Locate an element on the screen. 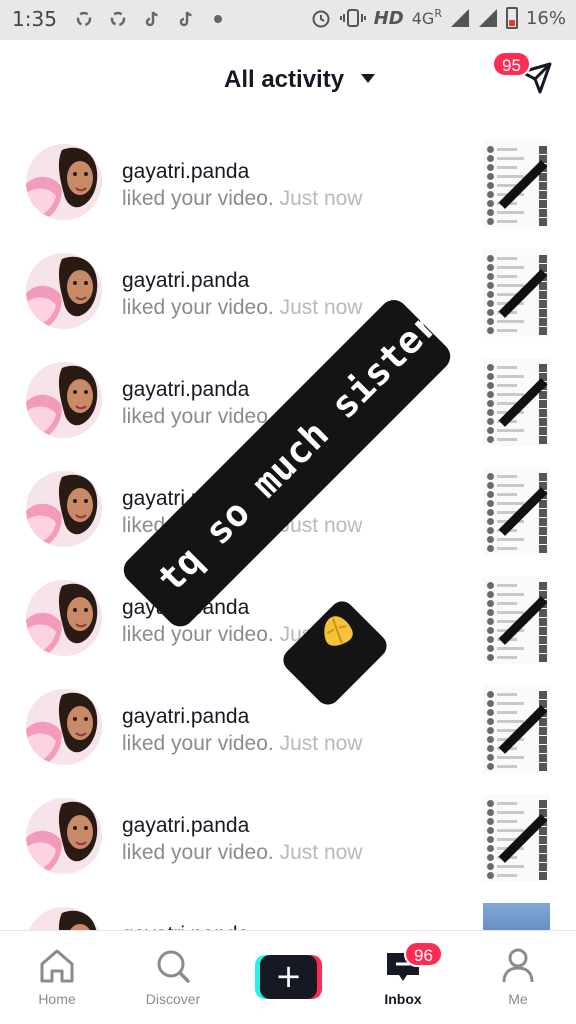  plus-icon: + is located at coordinates (288, 977).